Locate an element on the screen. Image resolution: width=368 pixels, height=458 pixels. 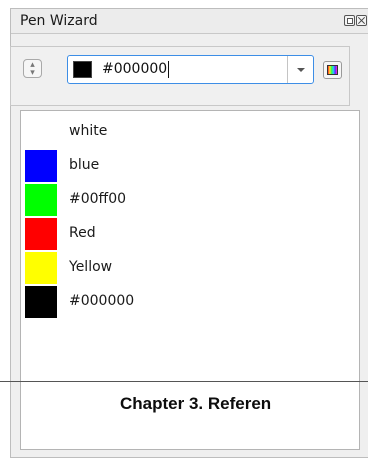
float-icon is located at coordinates (349, 20).